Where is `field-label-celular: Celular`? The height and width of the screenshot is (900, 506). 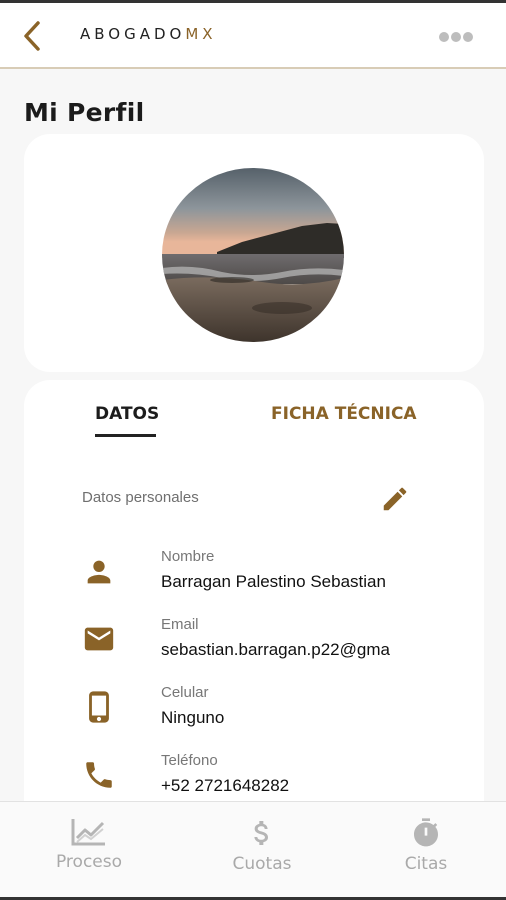 field-label-celular: Celular is located at coordinates (185, 692).